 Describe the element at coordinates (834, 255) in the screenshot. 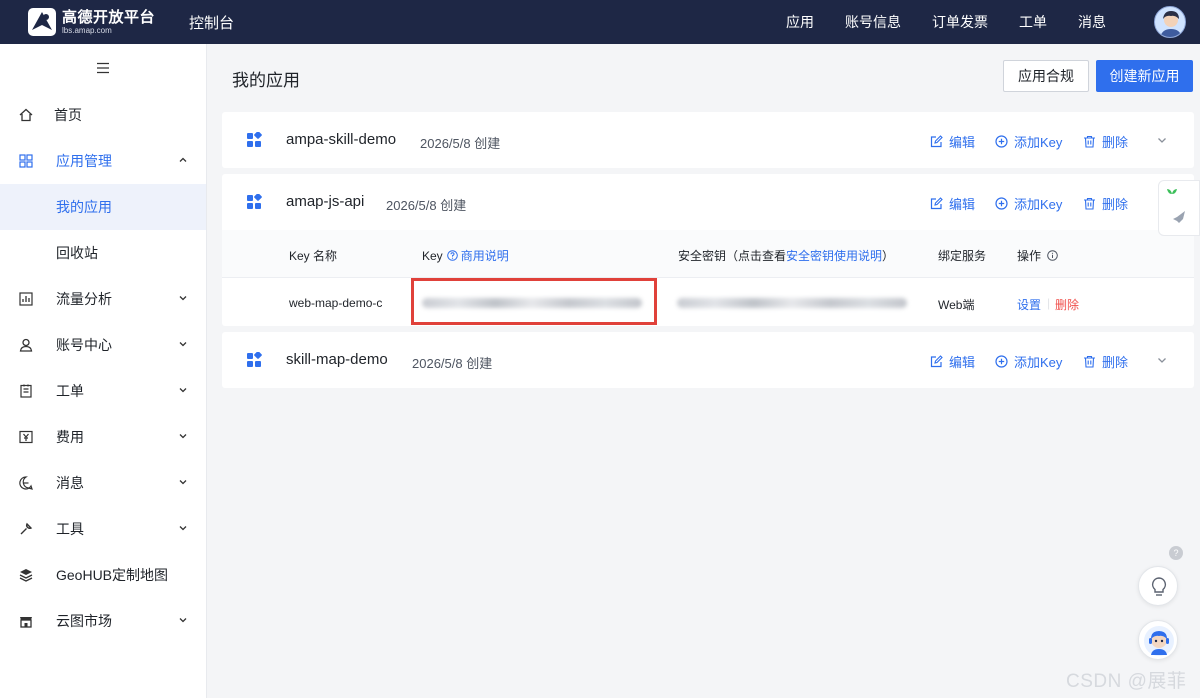

I see `secret-usage-link: 安全密钥使用说明` at that location.